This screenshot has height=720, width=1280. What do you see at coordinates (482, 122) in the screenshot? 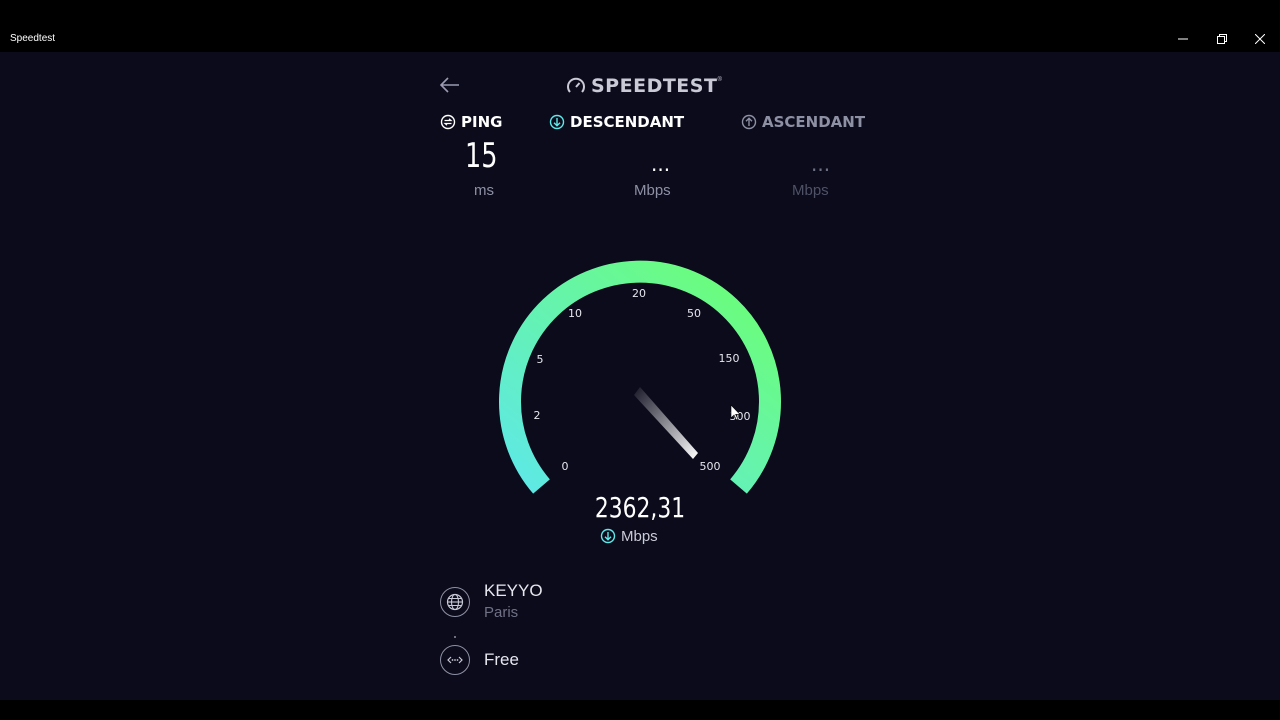
I see `ping-title: PING` at bounding box center [482, 122].